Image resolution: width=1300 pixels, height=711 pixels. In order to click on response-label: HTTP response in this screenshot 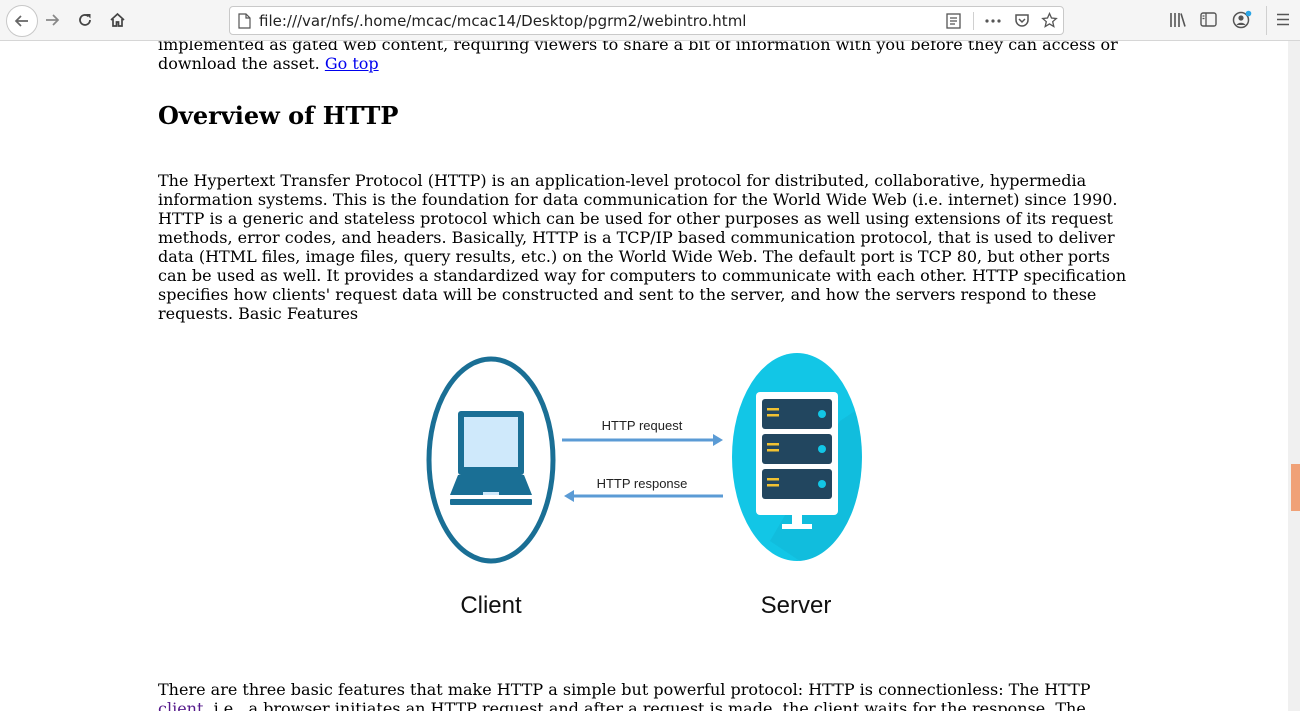, I will do `click(642, 483)`.